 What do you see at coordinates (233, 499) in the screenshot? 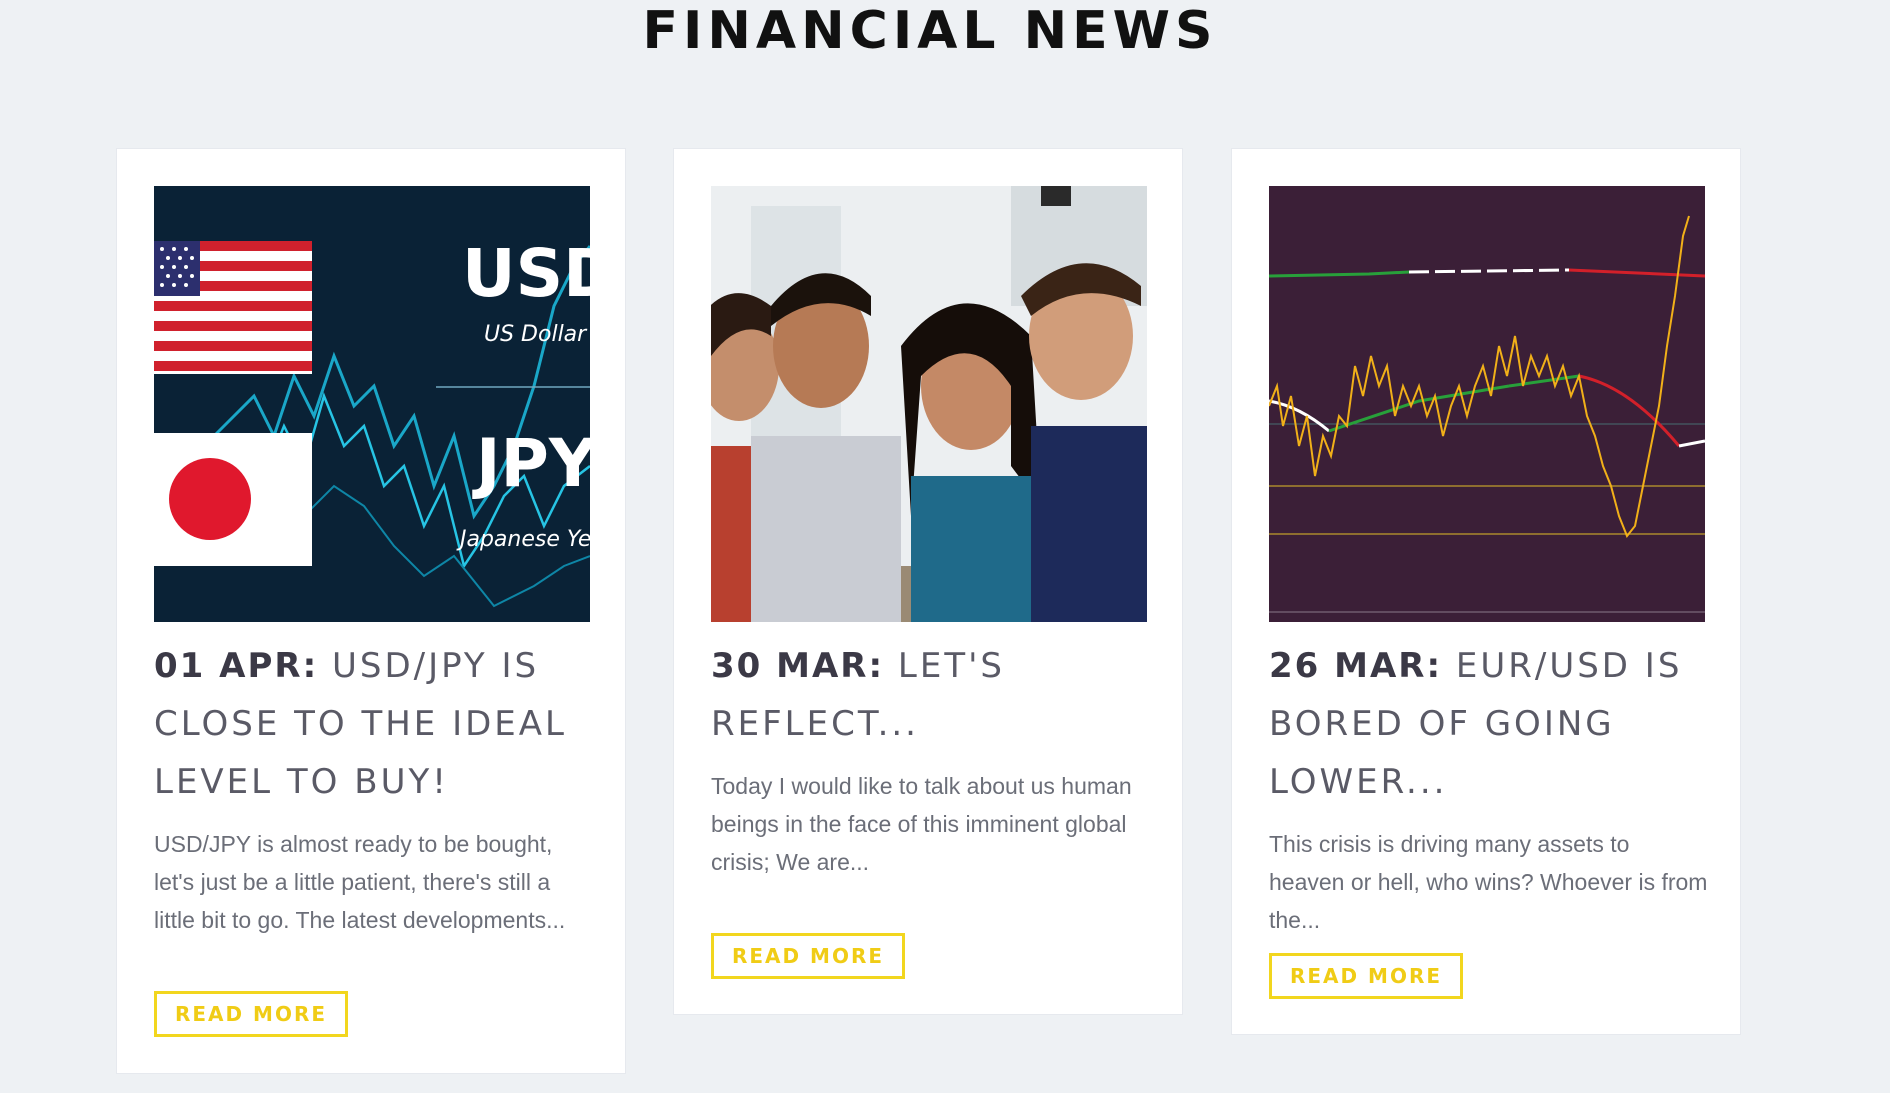
I see `japan-flag-icon` at bounding box center [233, 499].